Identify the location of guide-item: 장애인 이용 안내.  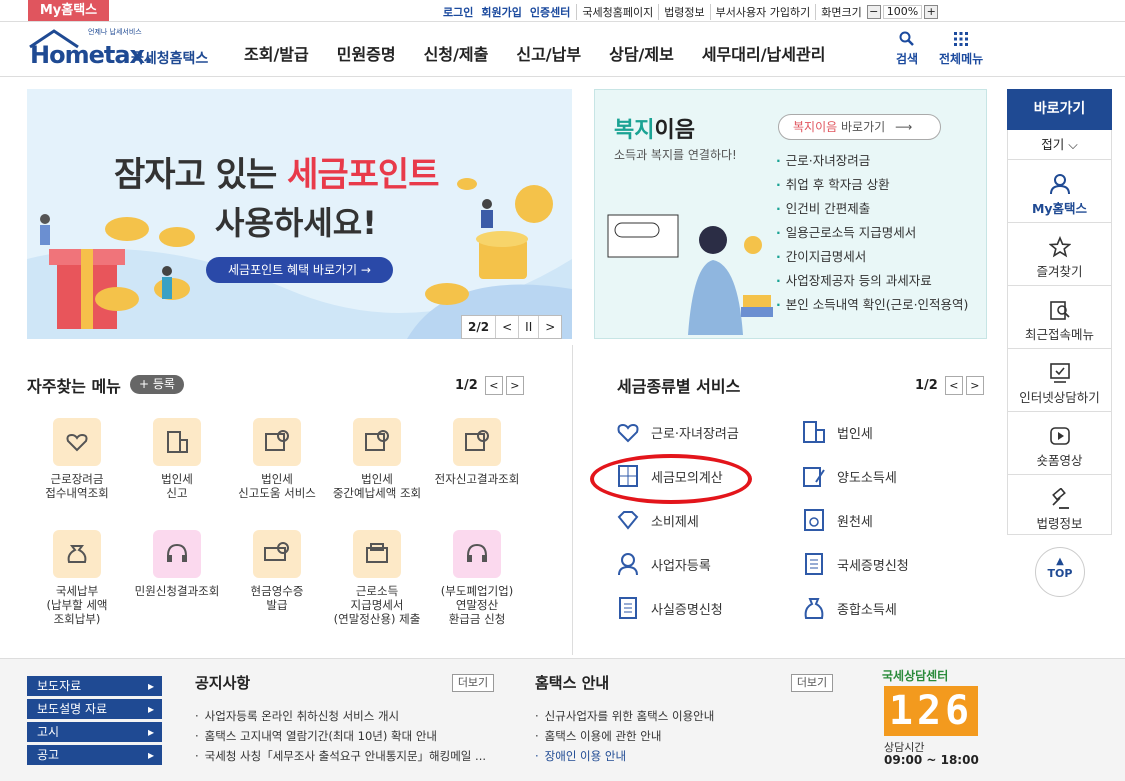
(624, 756).